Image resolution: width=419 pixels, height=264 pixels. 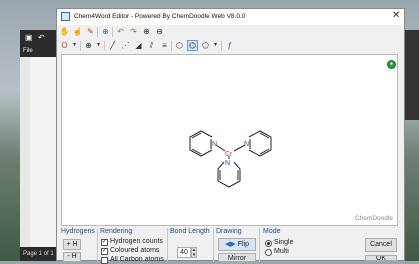 What do you see at coordinates (136, 241) in the screenshot?
I see `hydrogen-counts-label: Hydrogen counts` at bounding box center [136, 241].